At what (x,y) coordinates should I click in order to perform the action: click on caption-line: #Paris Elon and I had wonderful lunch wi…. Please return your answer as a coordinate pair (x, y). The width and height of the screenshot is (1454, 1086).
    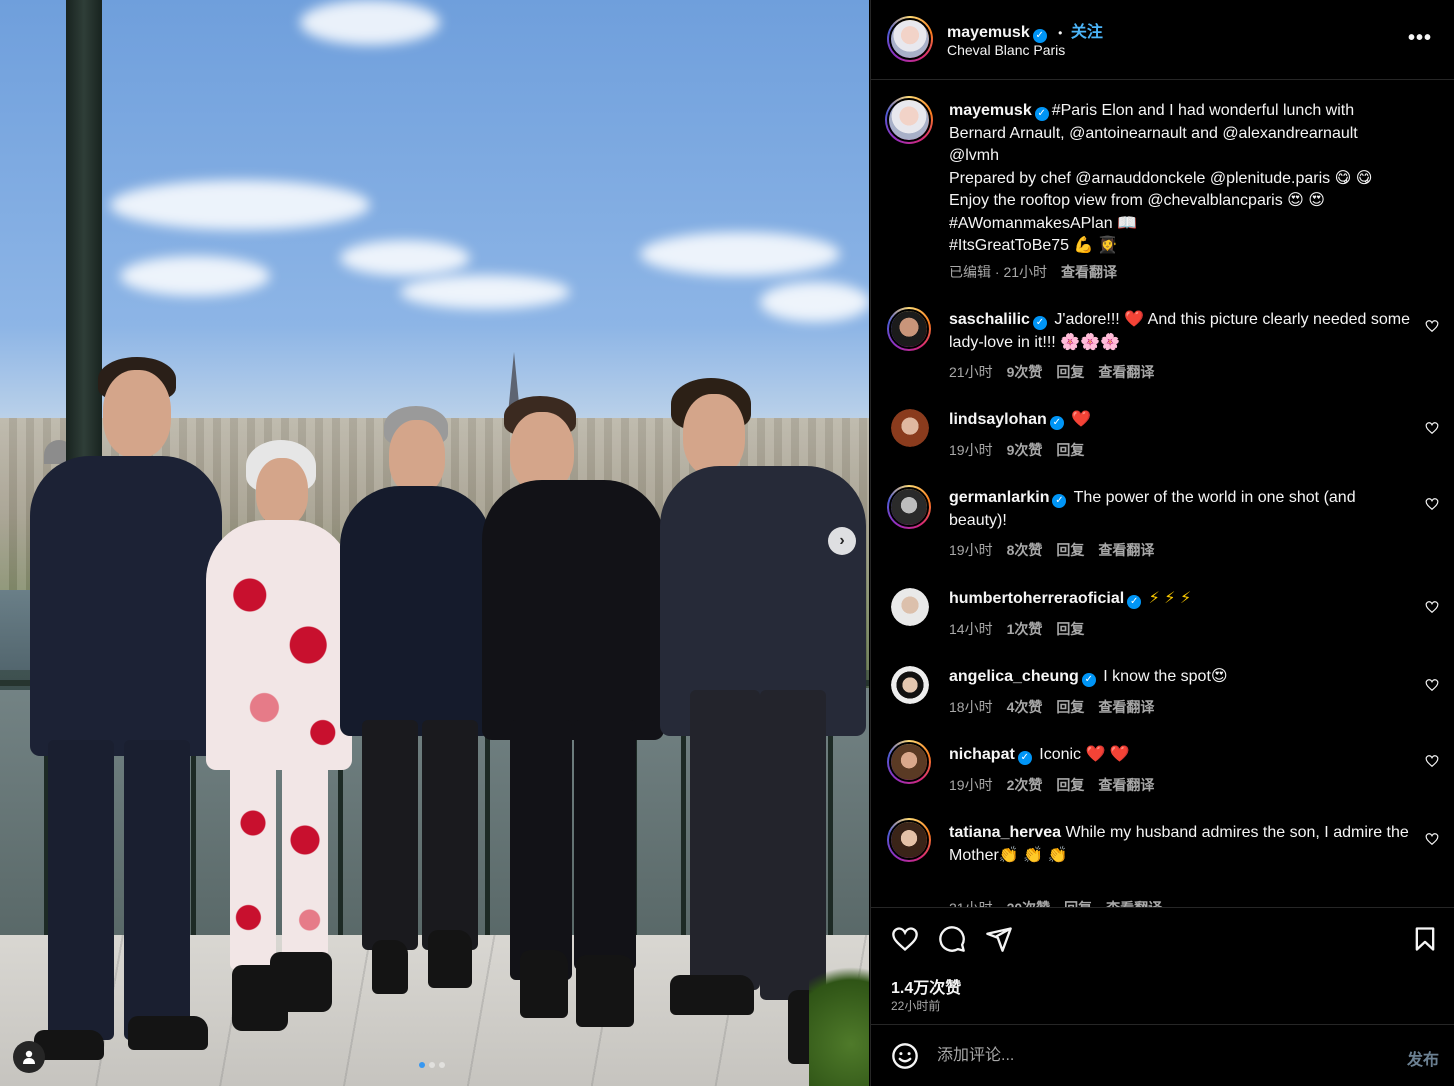
    Looking at the image, I should click on (1203, 110).